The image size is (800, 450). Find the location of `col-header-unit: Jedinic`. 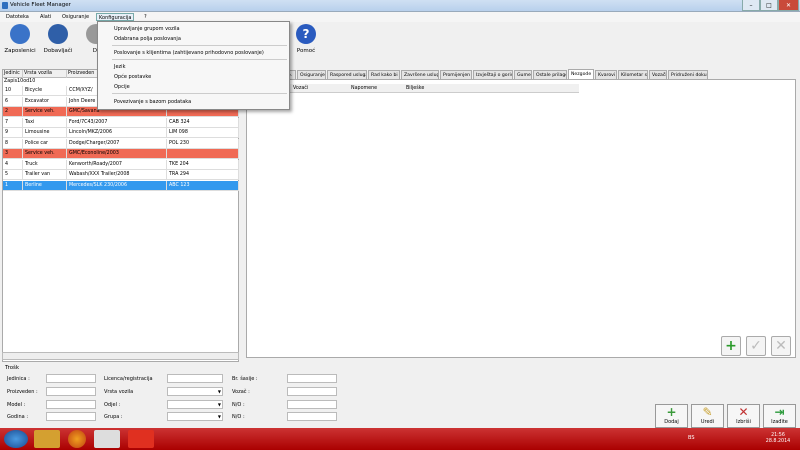

col-header-unit: Jedinic is located at coordinates (13, 74).